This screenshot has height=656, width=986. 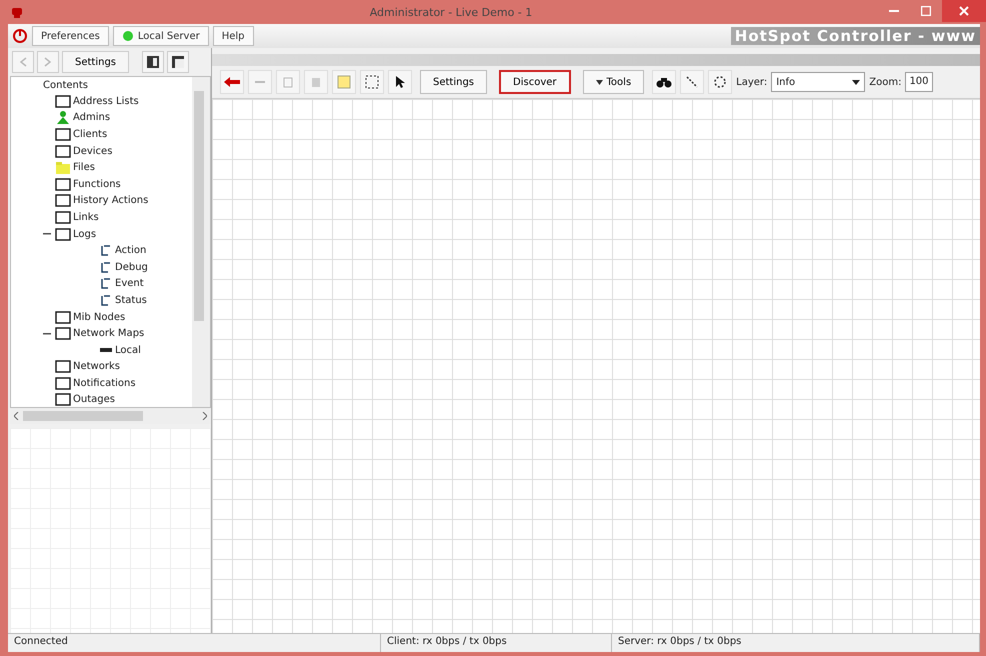 I want to click on tree-item: Action, so click(x=78, y=250).